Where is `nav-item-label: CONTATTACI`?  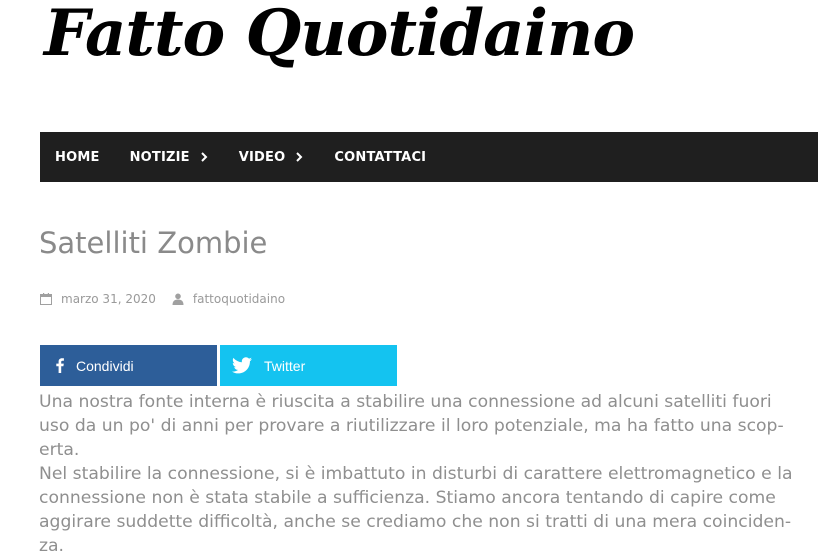 nav-item-label: CONTATTACI is located at coordinates (380, 157).